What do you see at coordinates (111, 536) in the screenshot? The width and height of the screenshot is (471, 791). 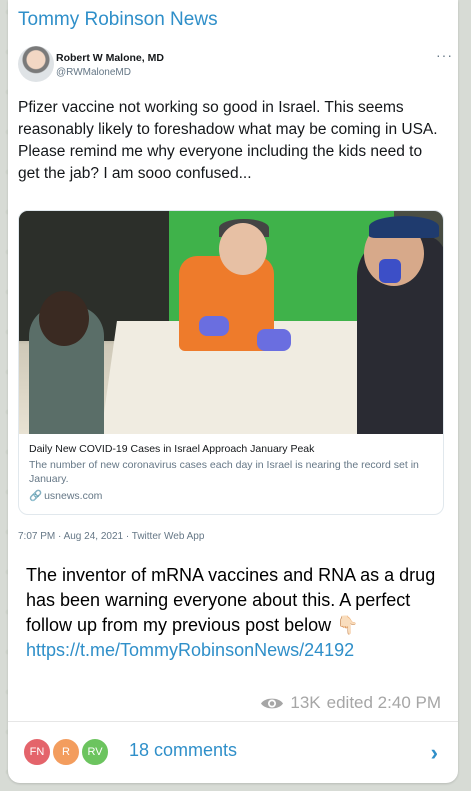 I see `tweet-meta: 7:07 PM · Aug 24, 2021 · Twitter Web App` at bounding box center [111, 536].